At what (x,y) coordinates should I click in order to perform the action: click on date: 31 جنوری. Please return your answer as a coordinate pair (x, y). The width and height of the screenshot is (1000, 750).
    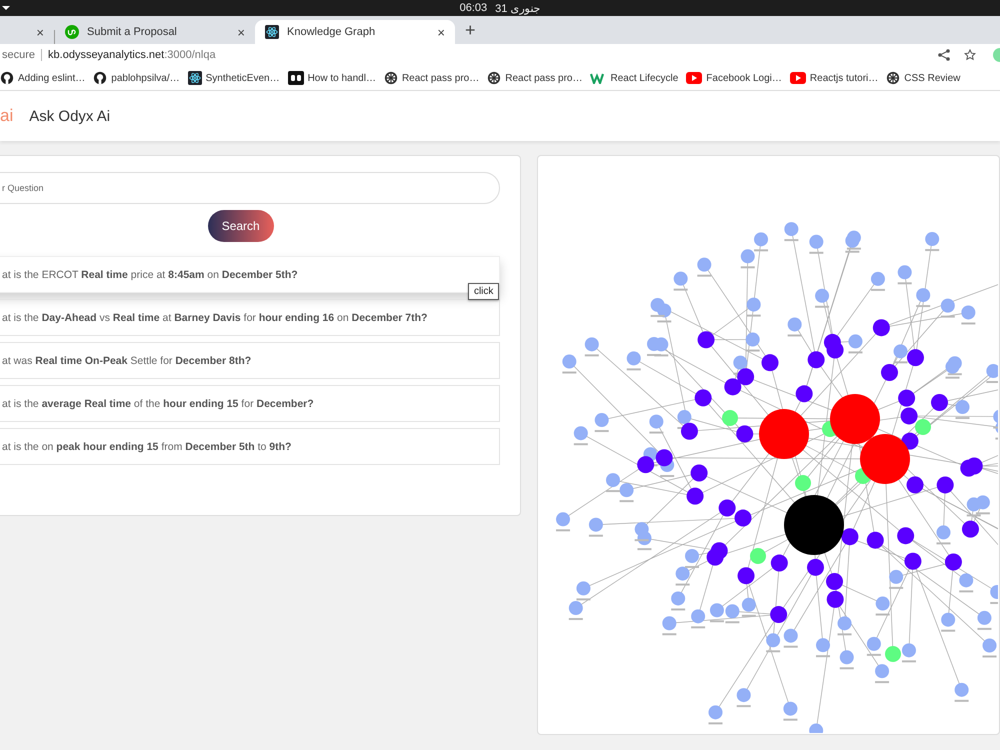
    Looking at the image, I should click on (517, 8).